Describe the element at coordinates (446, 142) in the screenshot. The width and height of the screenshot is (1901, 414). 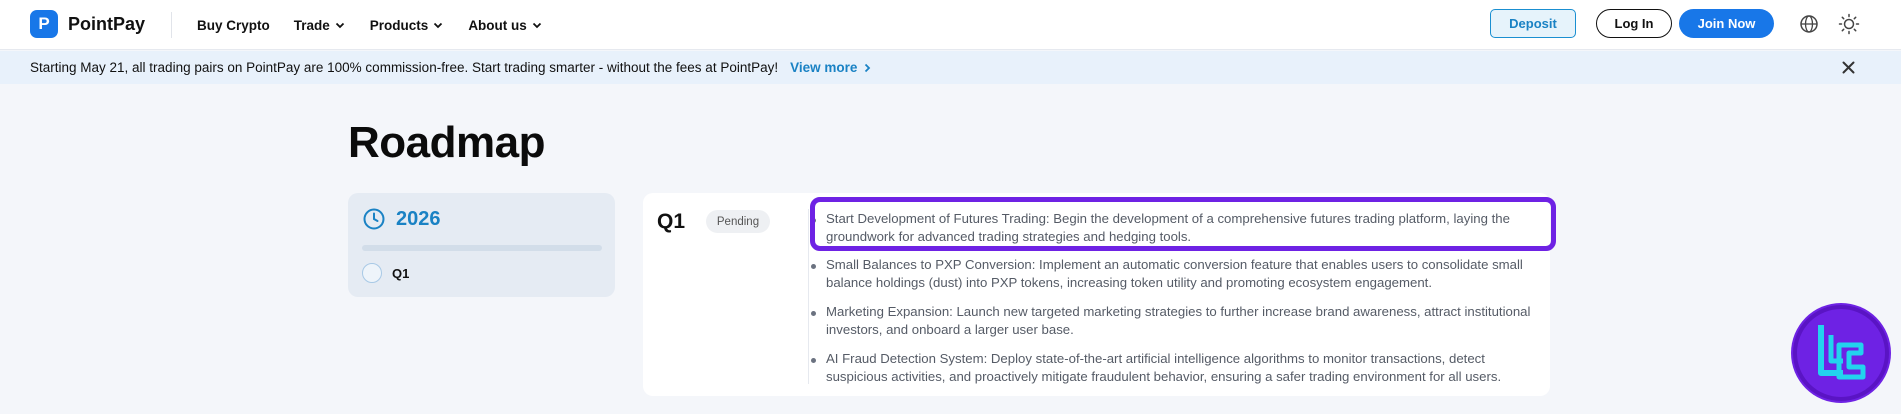
I see `page-title: Roadmap` at that location.